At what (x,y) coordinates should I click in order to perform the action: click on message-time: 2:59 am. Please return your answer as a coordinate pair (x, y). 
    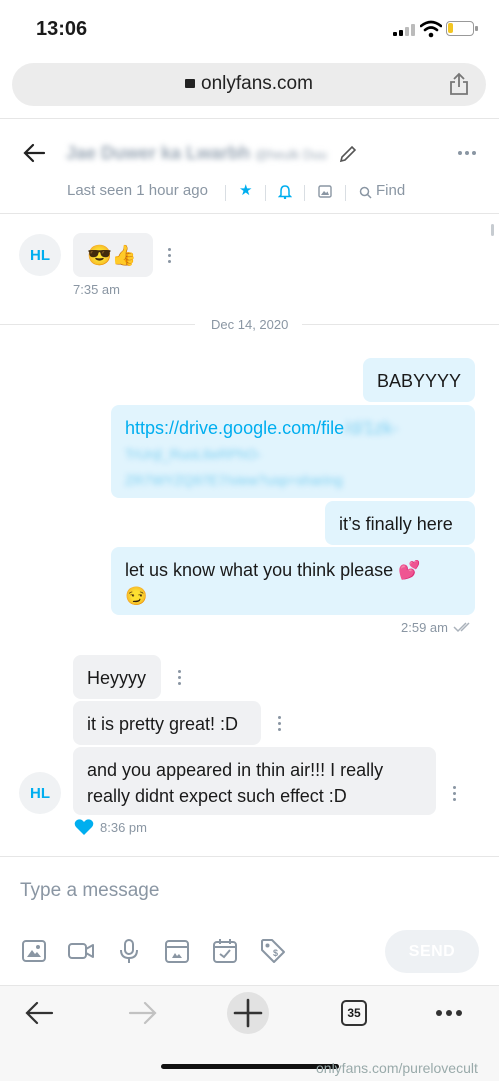
    Looking at the image, I should click on (424, 627).